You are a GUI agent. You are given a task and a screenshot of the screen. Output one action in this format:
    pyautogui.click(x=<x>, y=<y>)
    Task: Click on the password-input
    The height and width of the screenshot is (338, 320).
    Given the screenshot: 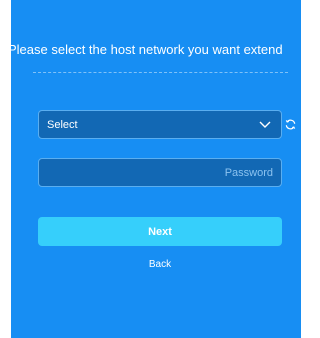 What is the action you would take?
    pyautogui.click(x=160, y=172)
    